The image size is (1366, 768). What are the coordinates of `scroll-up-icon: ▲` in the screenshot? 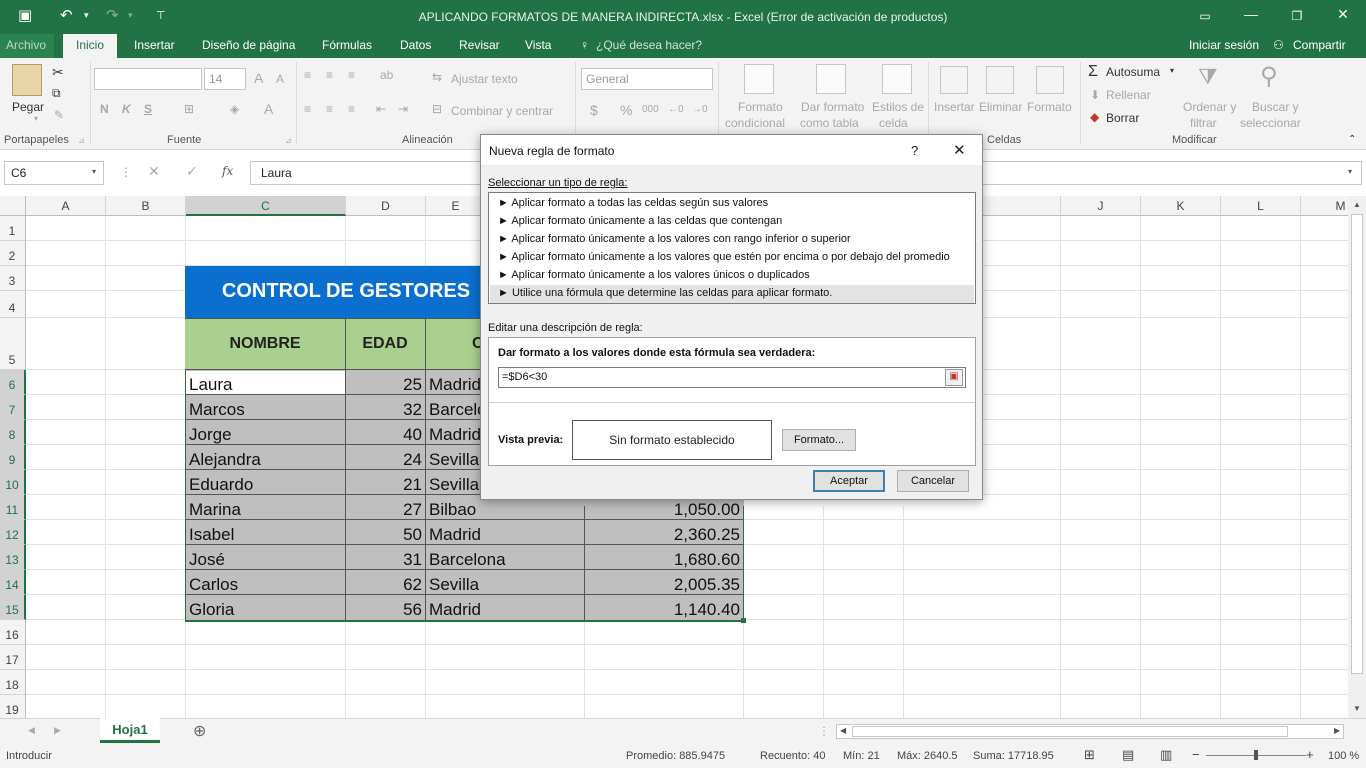 It's located at (1357, 204).